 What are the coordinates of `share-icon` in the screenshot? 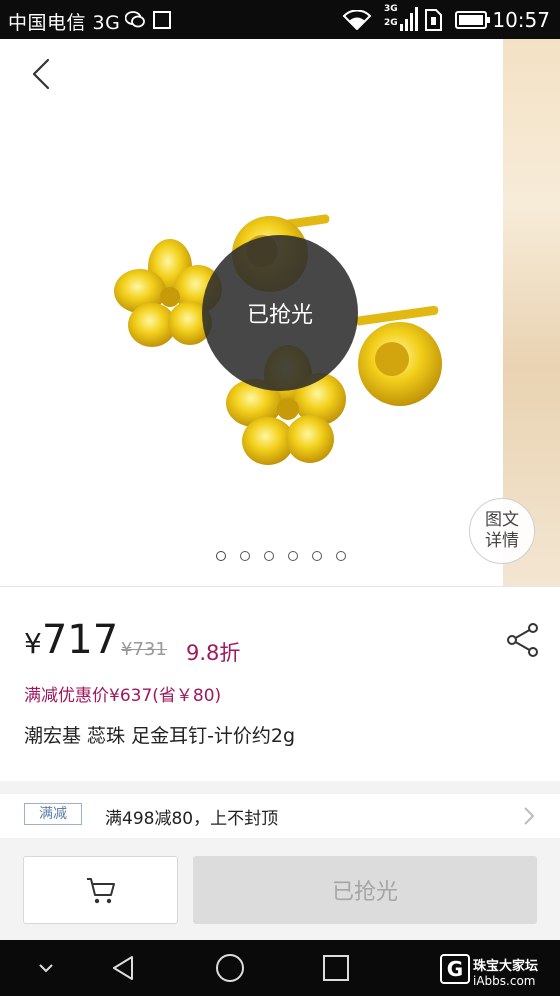 It's located at (523, 640).